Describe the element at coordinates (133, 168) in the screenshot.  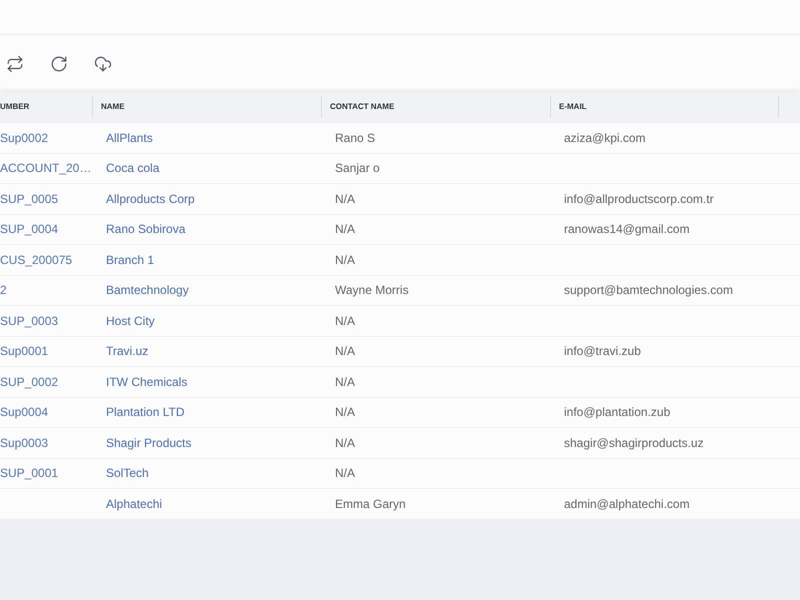
I see `name-link: Coca cola` at that location.